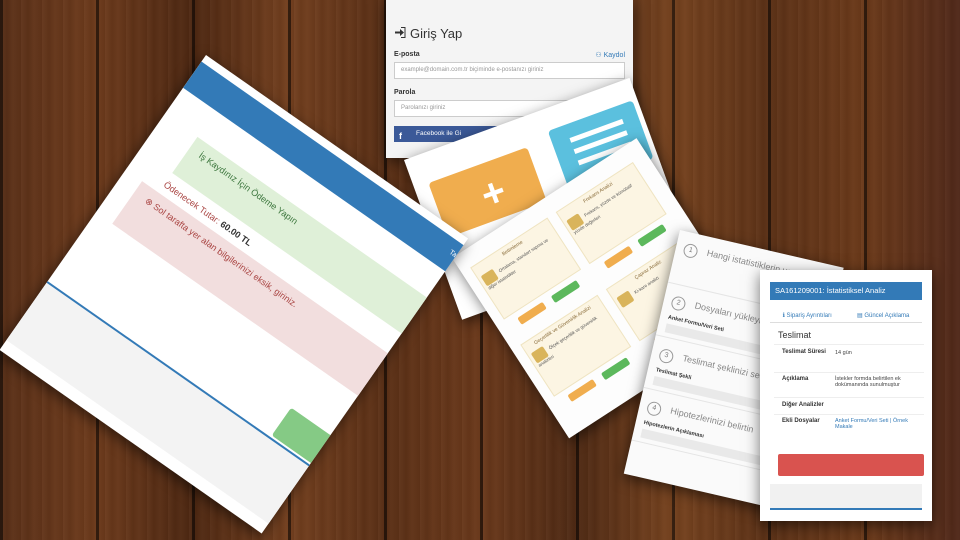 Image resolution: width=960 pixels, height=540 pixels. Describe the element at coordinates (843, 353) in the screenshot. I see `row-value: 14 gün` at that location.